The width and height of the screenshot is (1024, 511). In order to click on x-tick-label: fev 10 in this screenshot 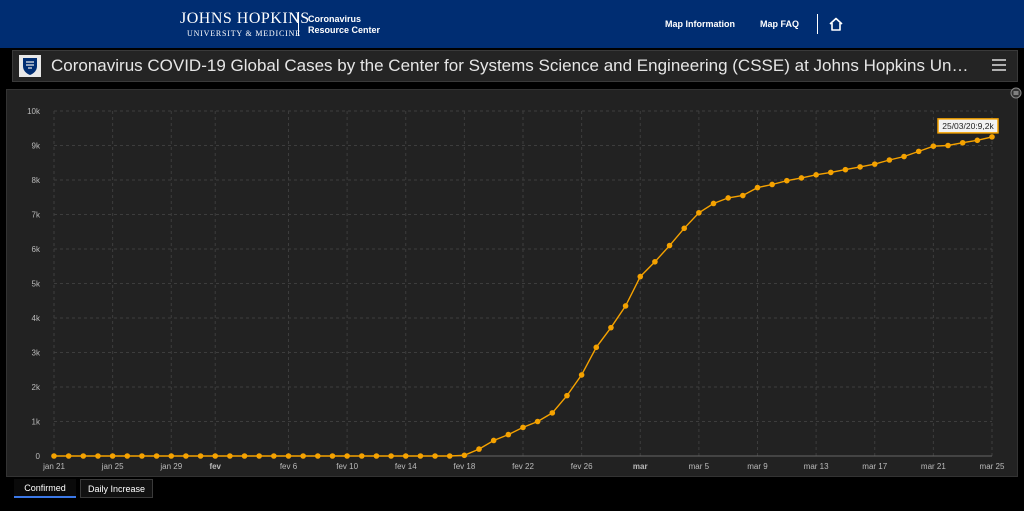, I will do `click(347, 466)`.